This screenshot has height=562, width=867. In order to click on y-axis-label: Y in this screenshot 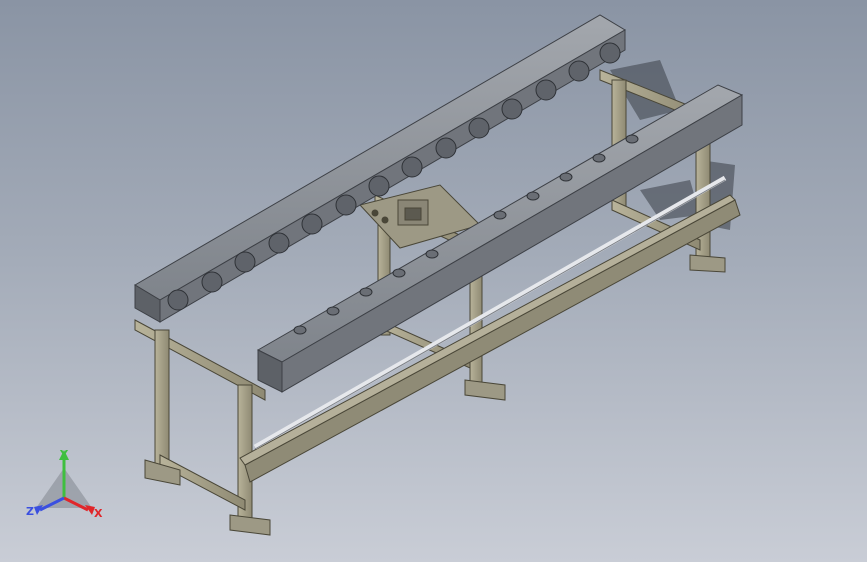, I will do `click(64, 454)`.